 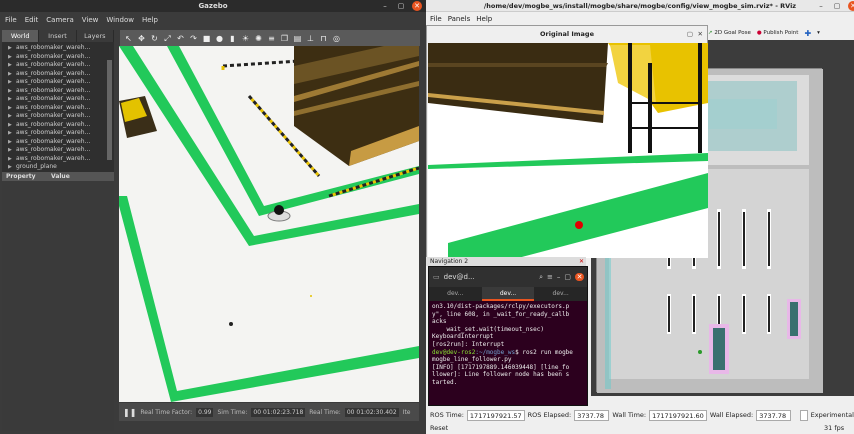 I want to click on menu-help: Help, so click(x=150, y=20).